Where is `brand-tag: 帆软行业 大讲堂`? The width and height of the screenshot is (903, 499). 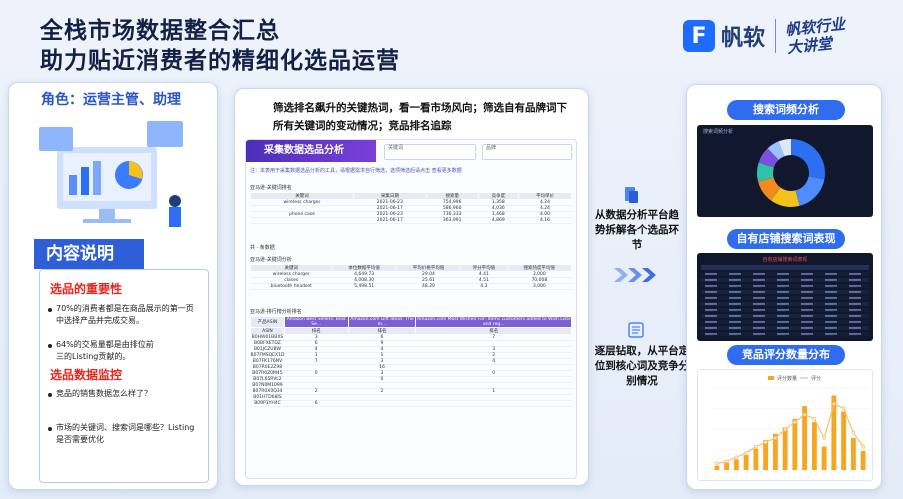
brand-tag: 帆软行业 大讲堂 is located at coordinates (815, 36).